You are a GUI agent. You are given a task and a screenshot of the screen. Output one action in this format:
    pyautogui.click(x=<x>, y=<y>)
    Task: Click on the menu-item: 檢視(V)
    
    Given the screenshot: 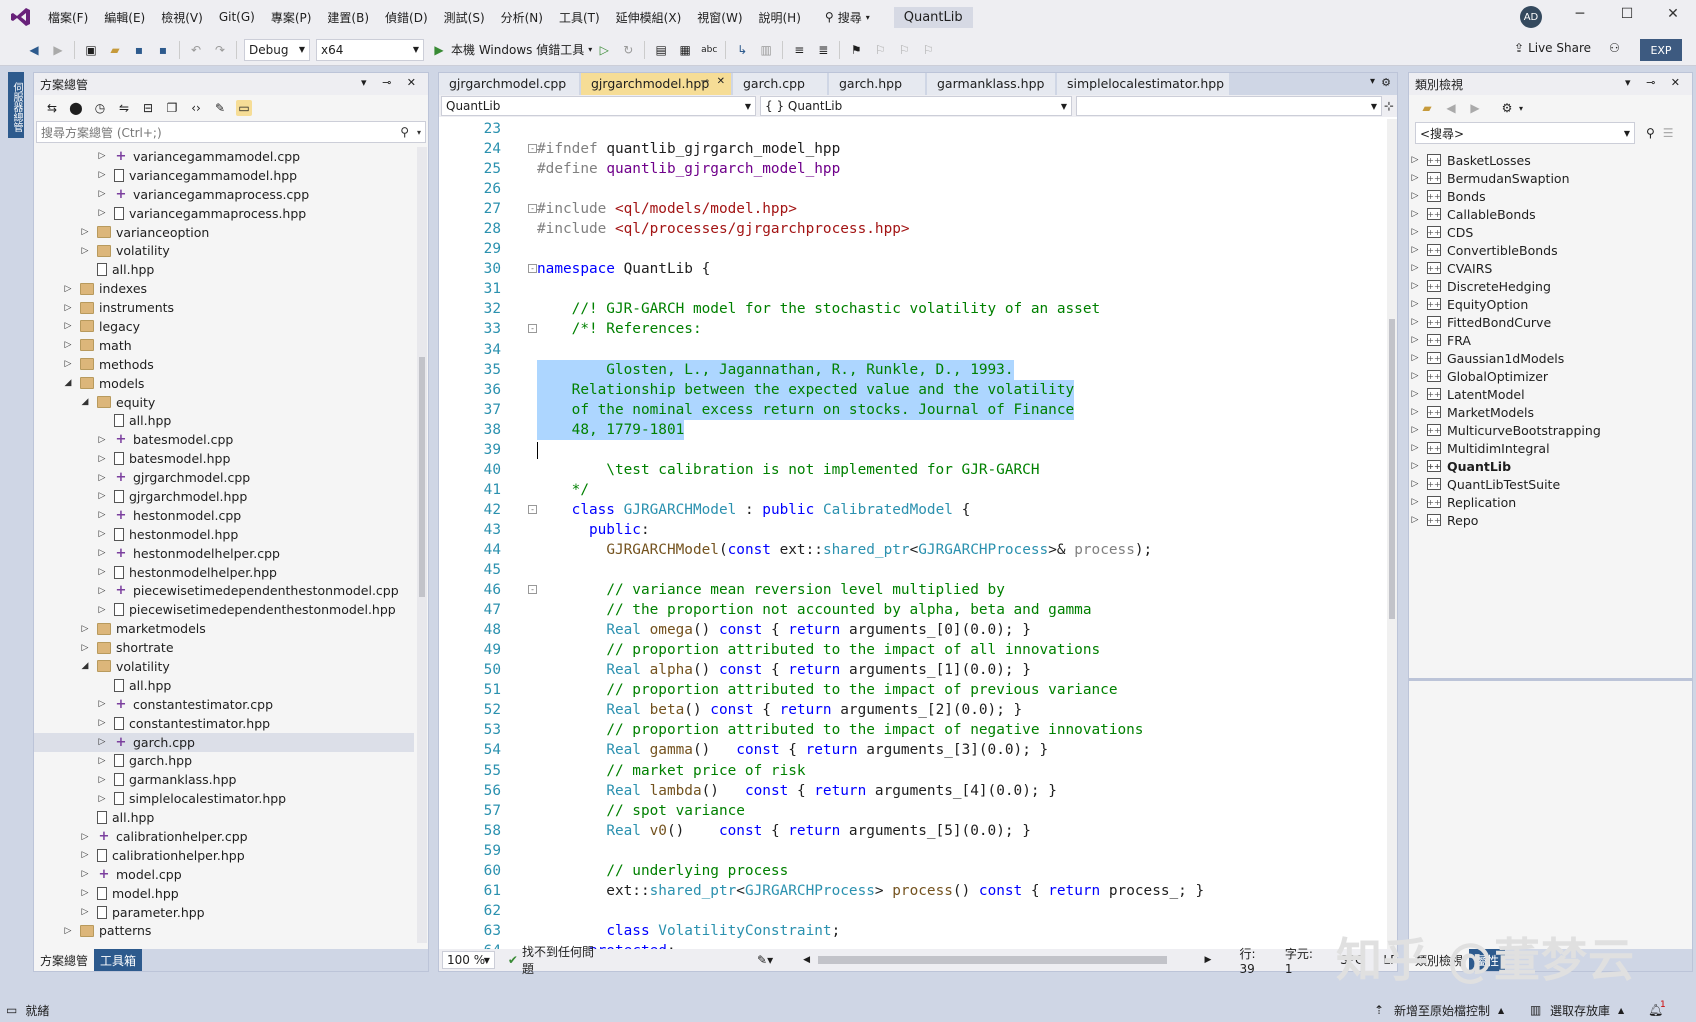 What is the action you would take?
    pyautogui.click(x=182, y=17)
    